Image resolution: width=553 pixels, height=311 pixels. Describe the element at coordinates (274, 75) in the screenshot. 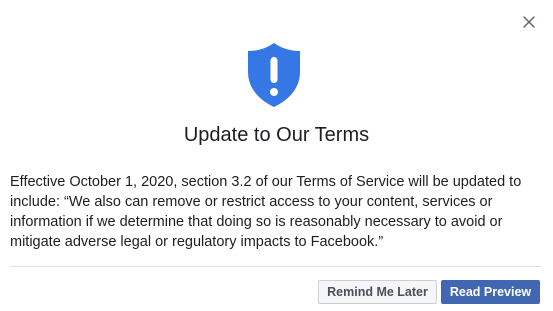

I see `shield-alert-icon` at that location.